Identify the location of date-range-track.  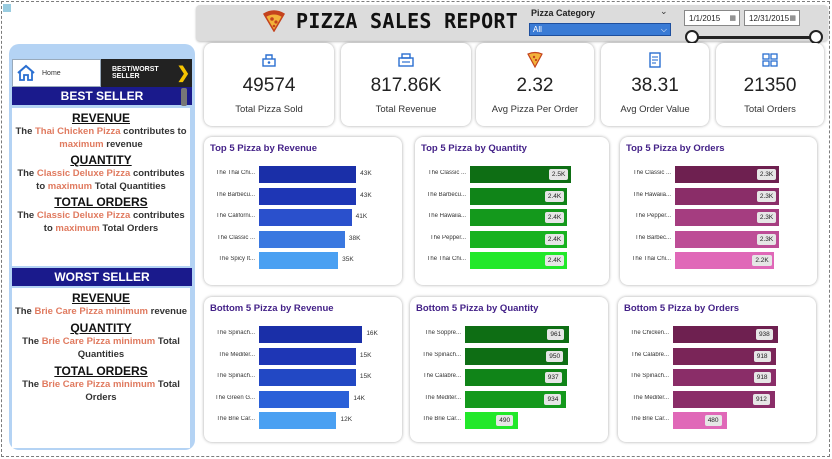
(754, 37).